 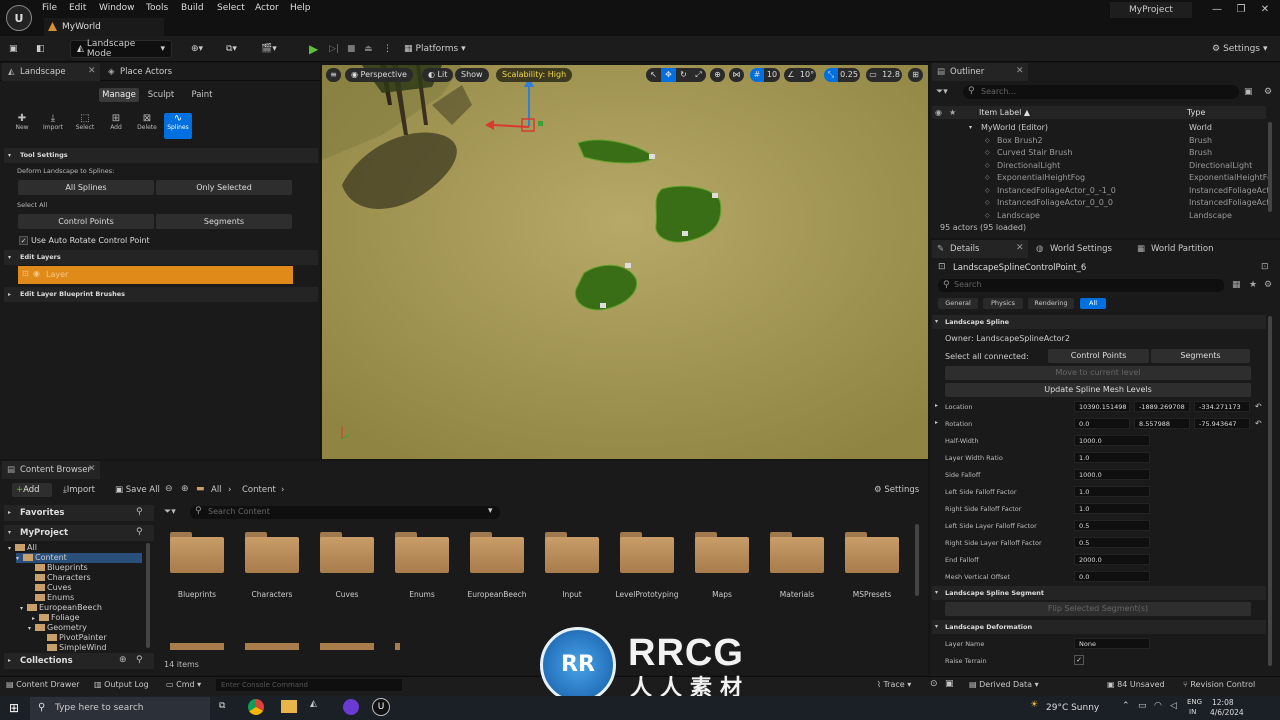 I want to click on play-icon: ▶, so click(x=313, y=49).